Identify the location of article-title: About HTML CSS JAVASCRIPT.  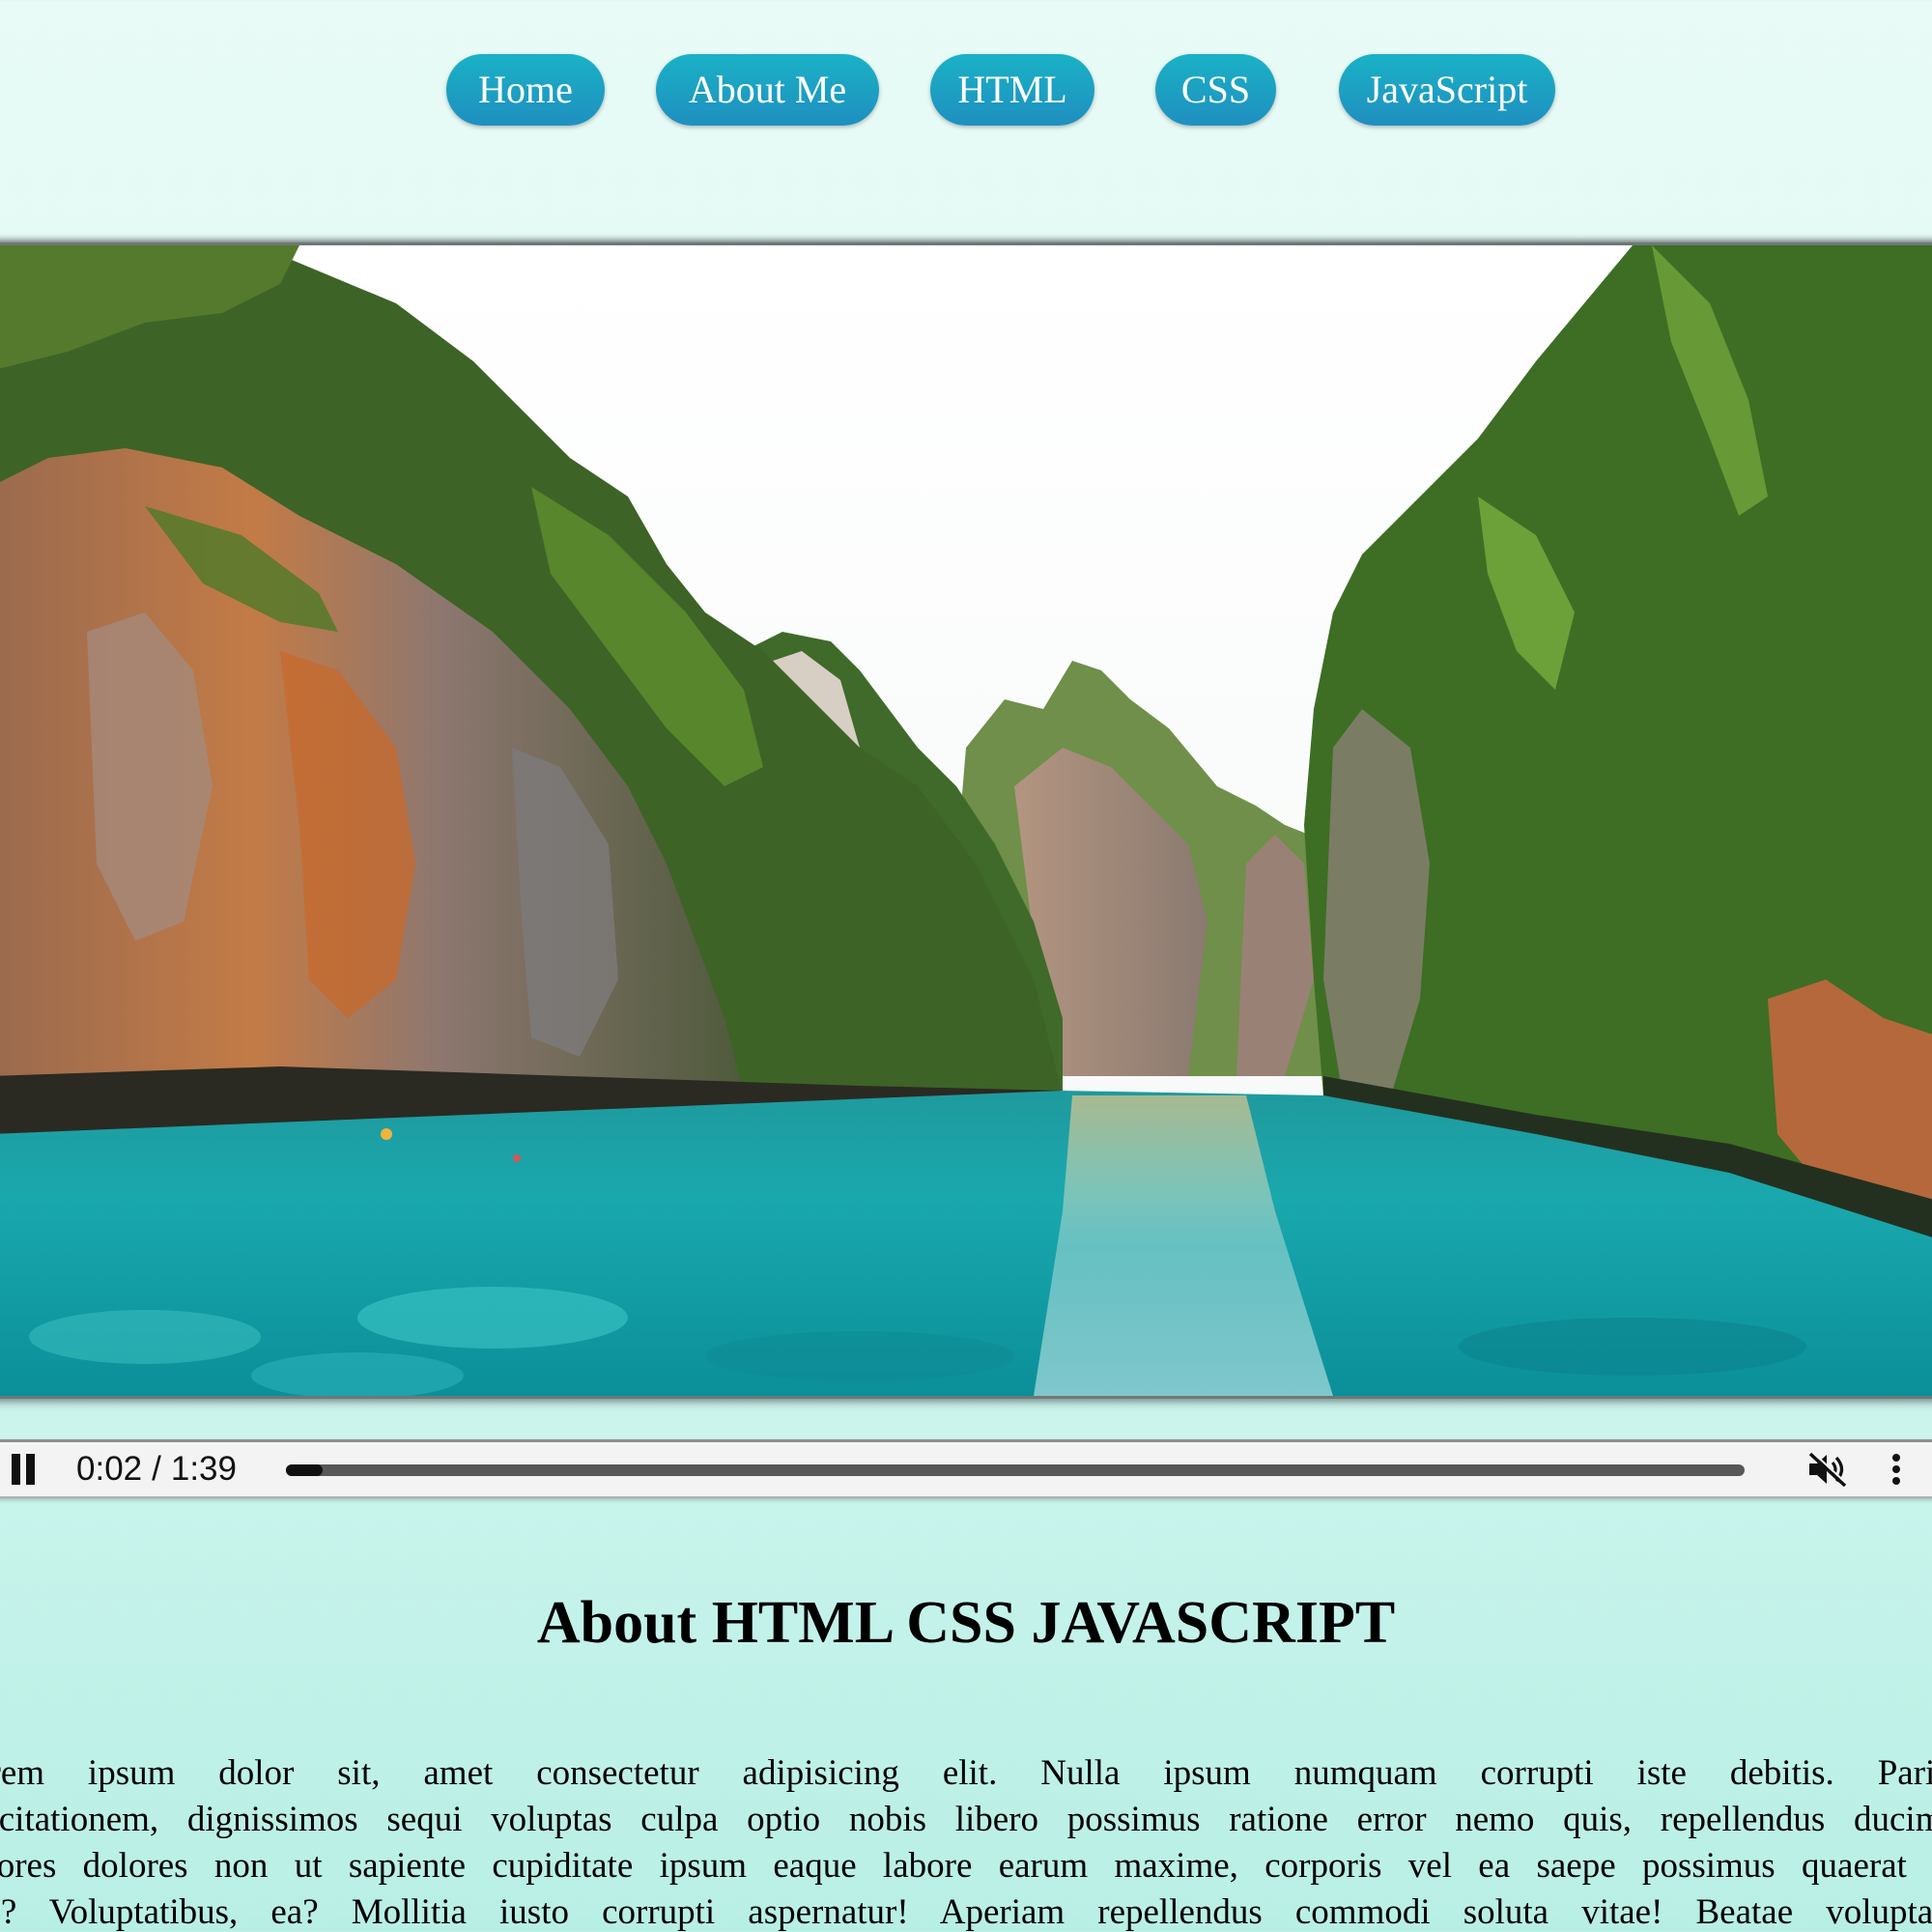
(966, 1623).